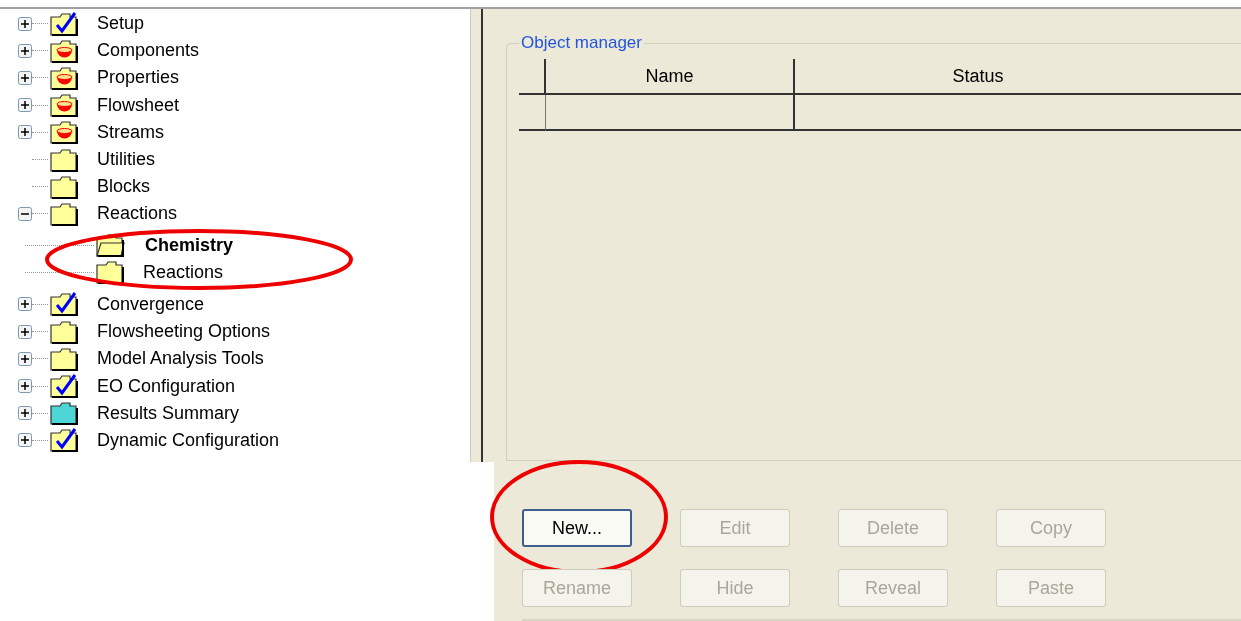 The height and width of the screenshot is (621, 1241). What do you see at coordinates (126, 160) in the screenshot?
I see `tree-item: Utilities` at bounding box center [126, 160].